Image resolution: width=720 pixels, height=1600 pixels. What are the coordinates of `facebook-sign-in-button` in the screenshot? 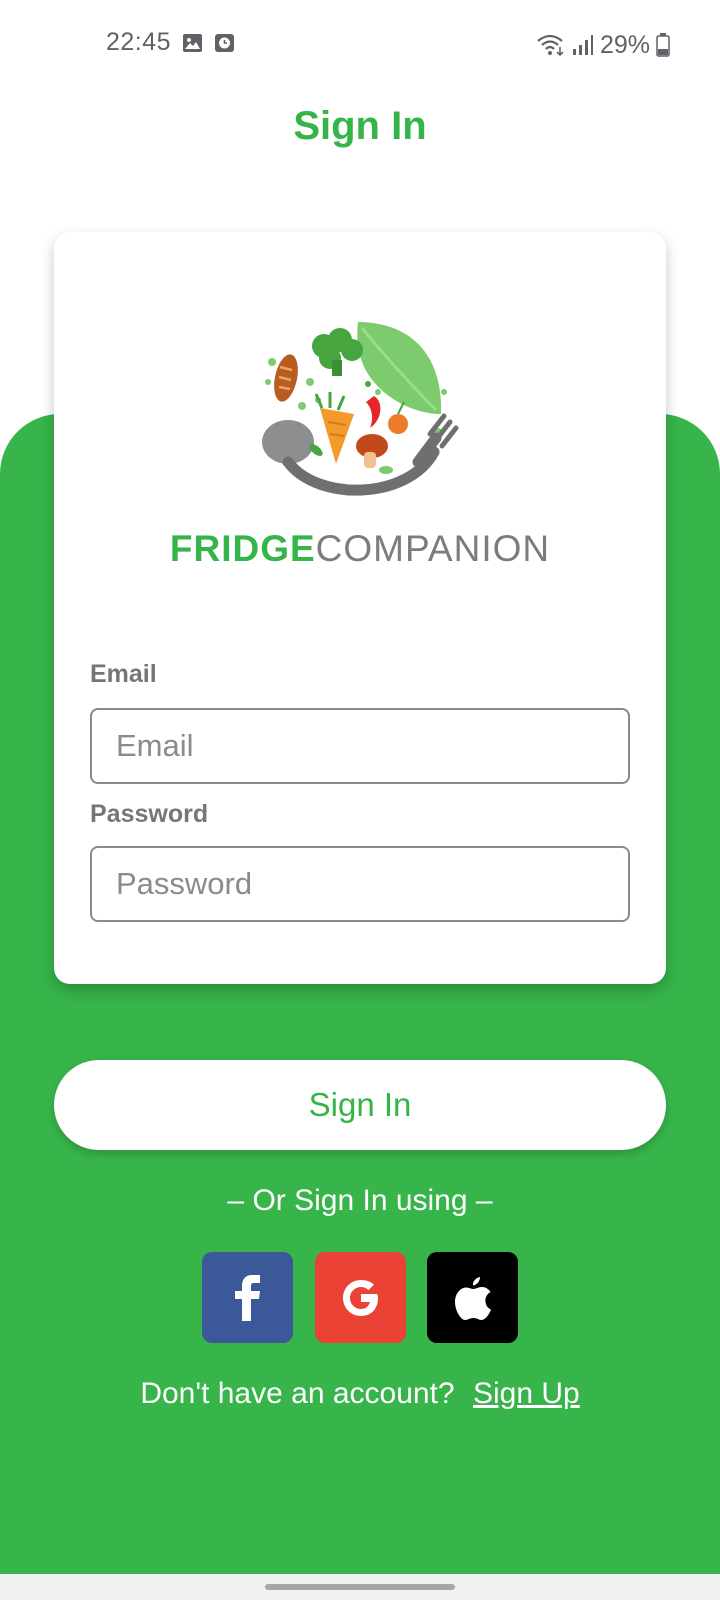 It's located at (247, 1297).